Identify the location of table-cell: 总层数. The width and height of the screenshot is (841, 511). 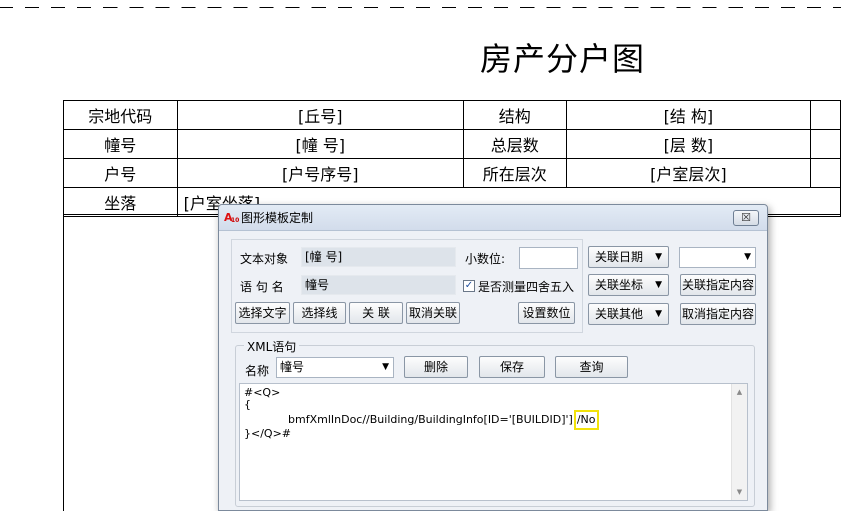
(514, 144).